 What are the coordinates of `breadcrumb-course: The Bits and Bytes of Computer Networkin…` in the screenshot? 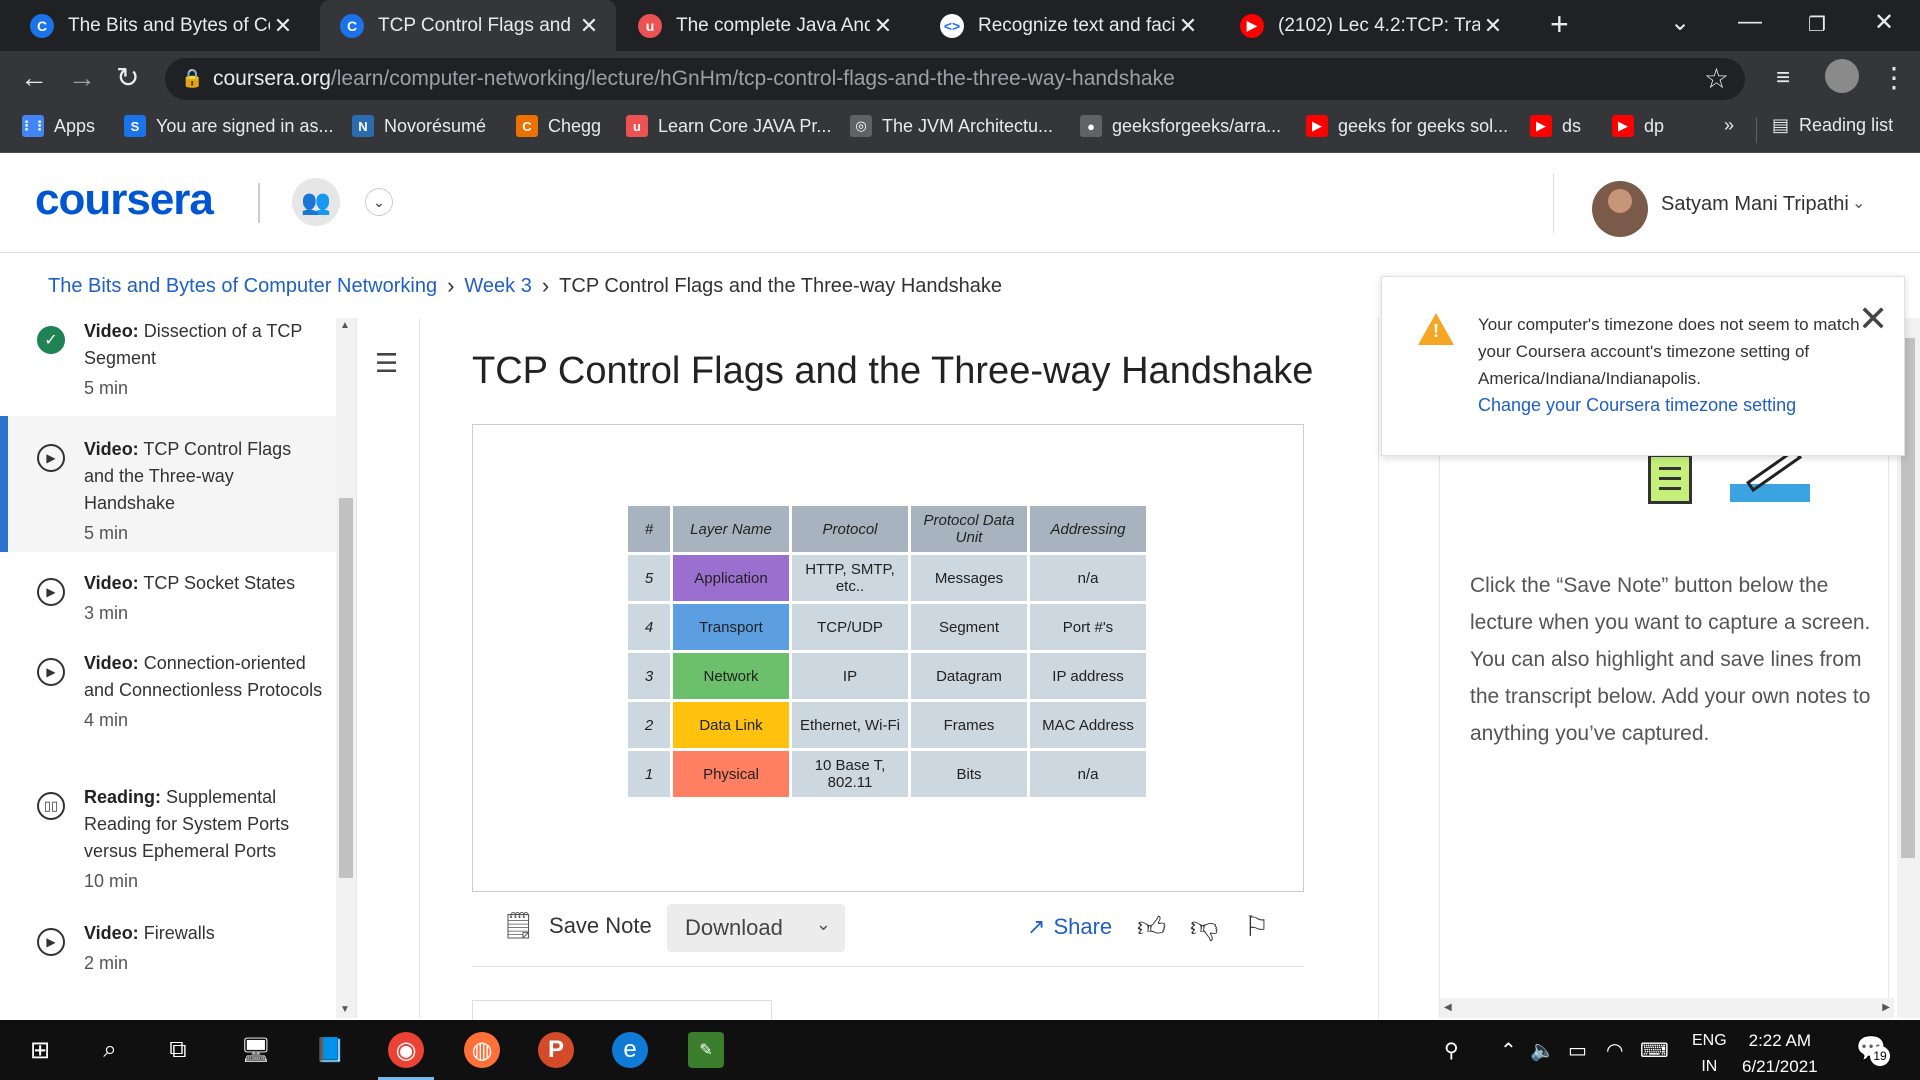 It's located at (242, 286).